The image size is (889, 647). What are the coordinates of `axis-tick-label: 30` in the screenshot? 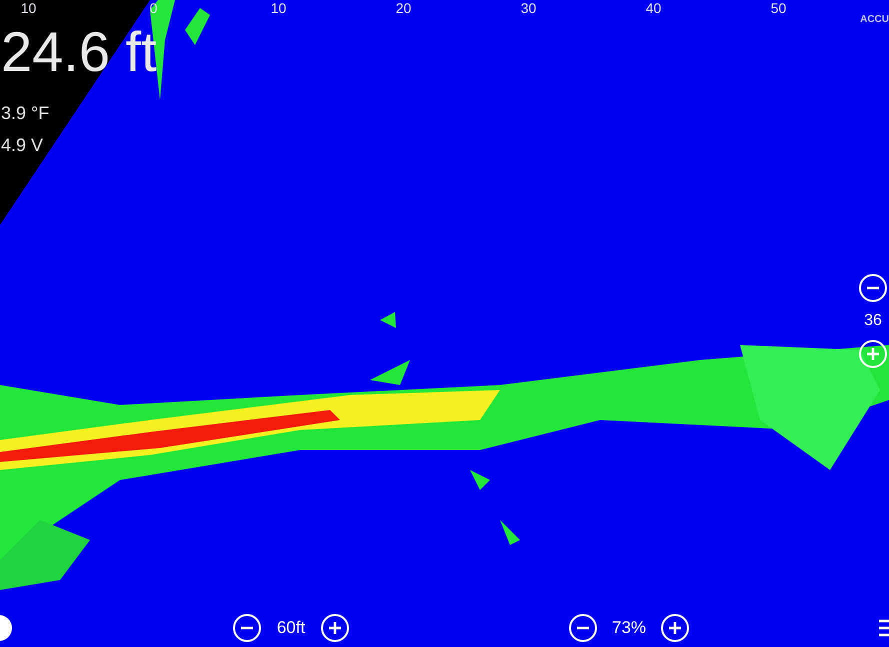 It's located at (529, 8).